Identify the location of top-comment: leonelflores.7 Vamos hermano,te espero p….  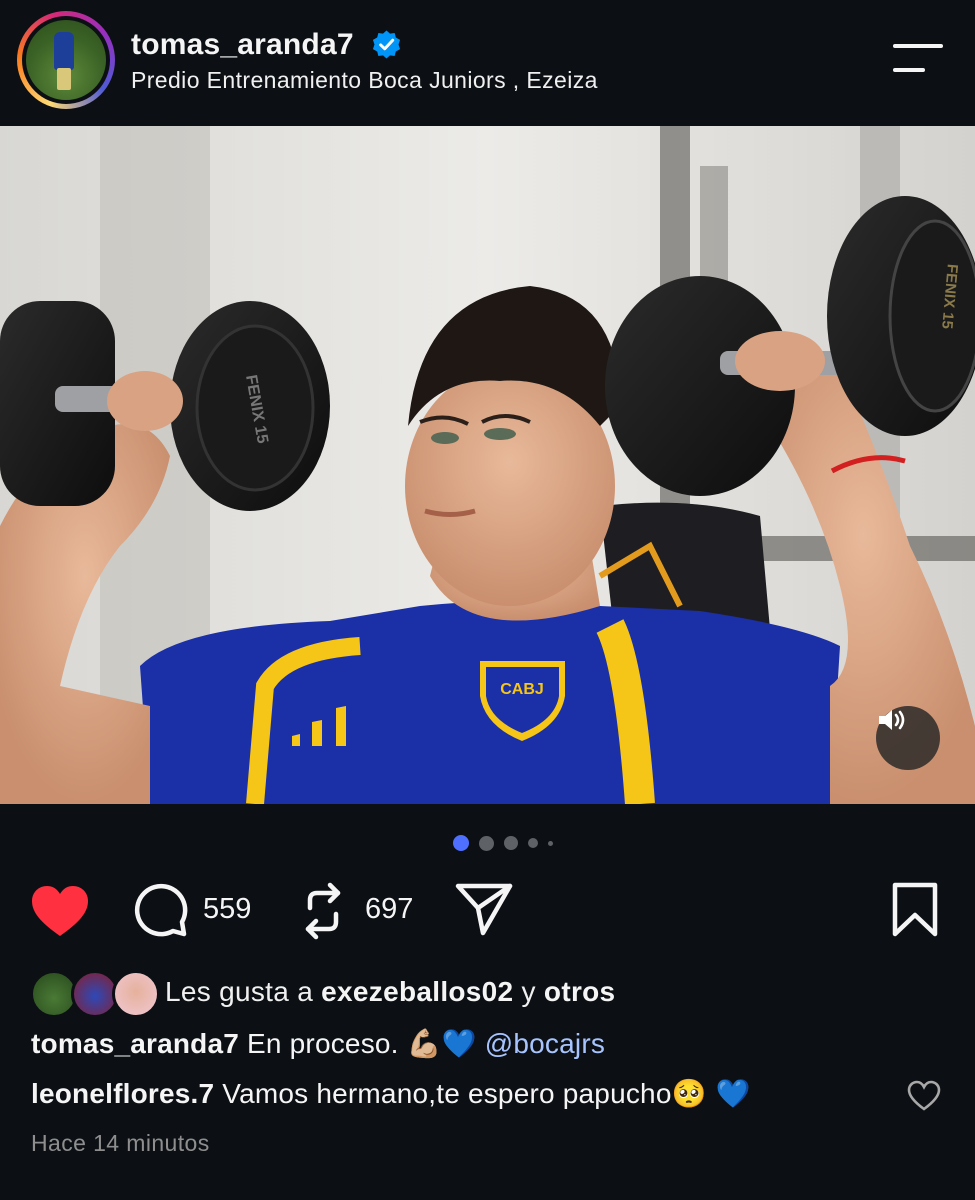
(391, 1093).